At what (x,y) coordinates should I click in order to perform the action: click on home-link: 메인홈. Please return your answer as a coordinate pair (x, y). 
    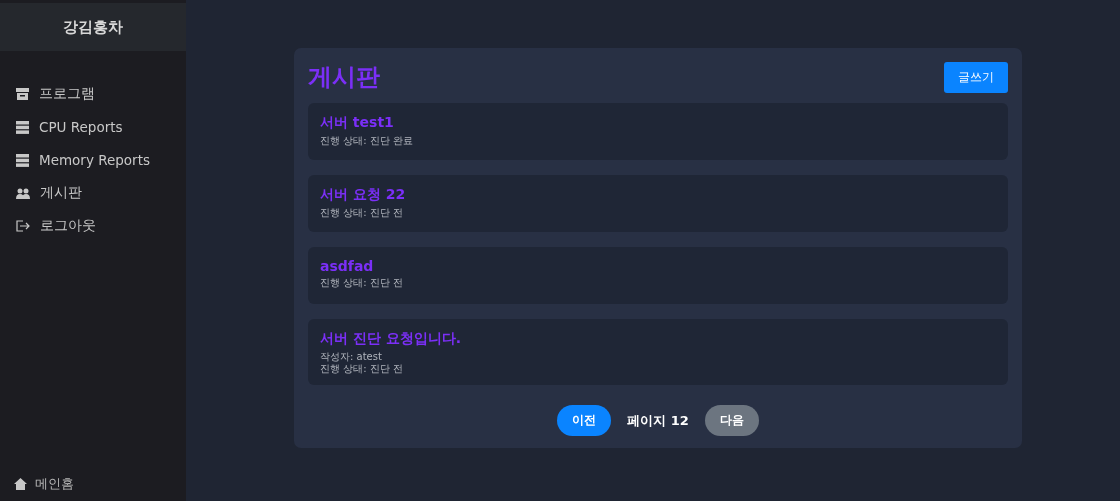
    Looking at the image, I should click on (93, 484).